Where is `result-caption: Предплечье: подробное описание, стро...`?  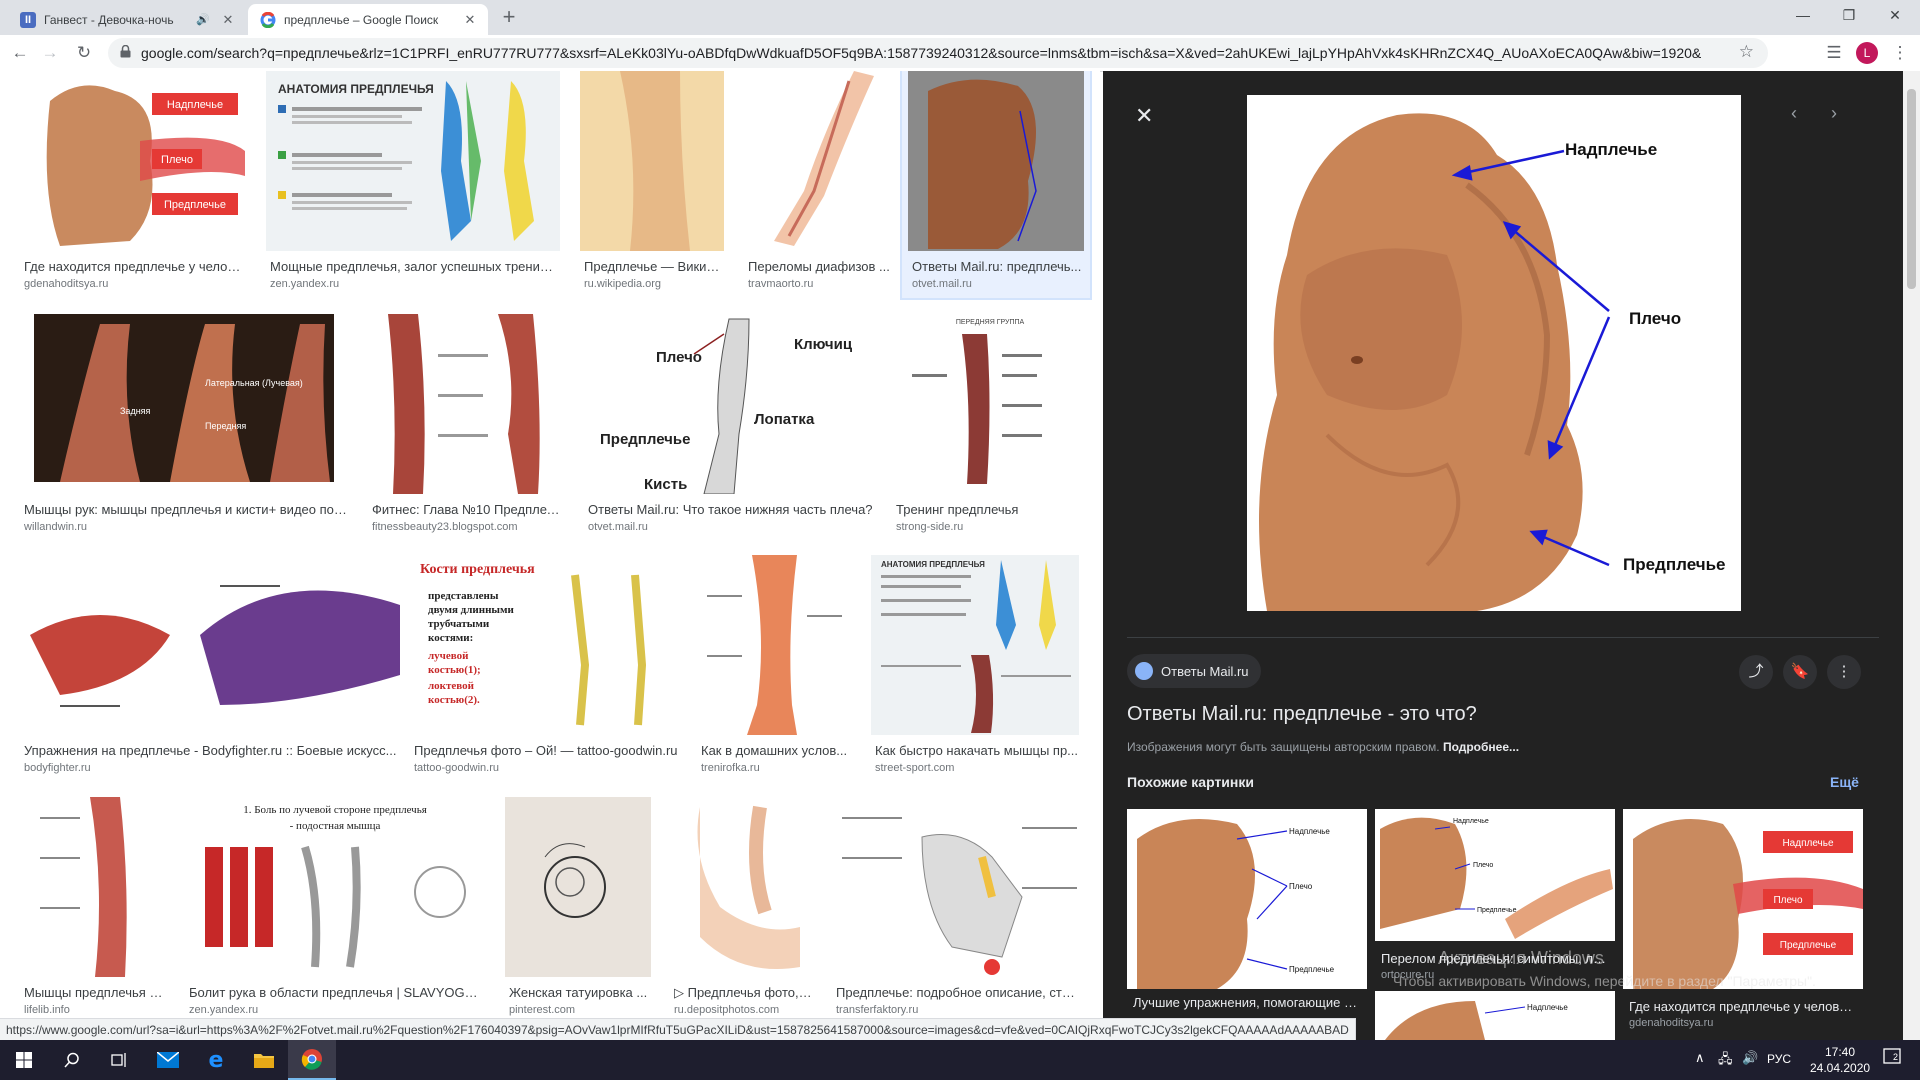
result-caption: Предплечье: подробное описание, стро... is located at coordinates (959, 992).